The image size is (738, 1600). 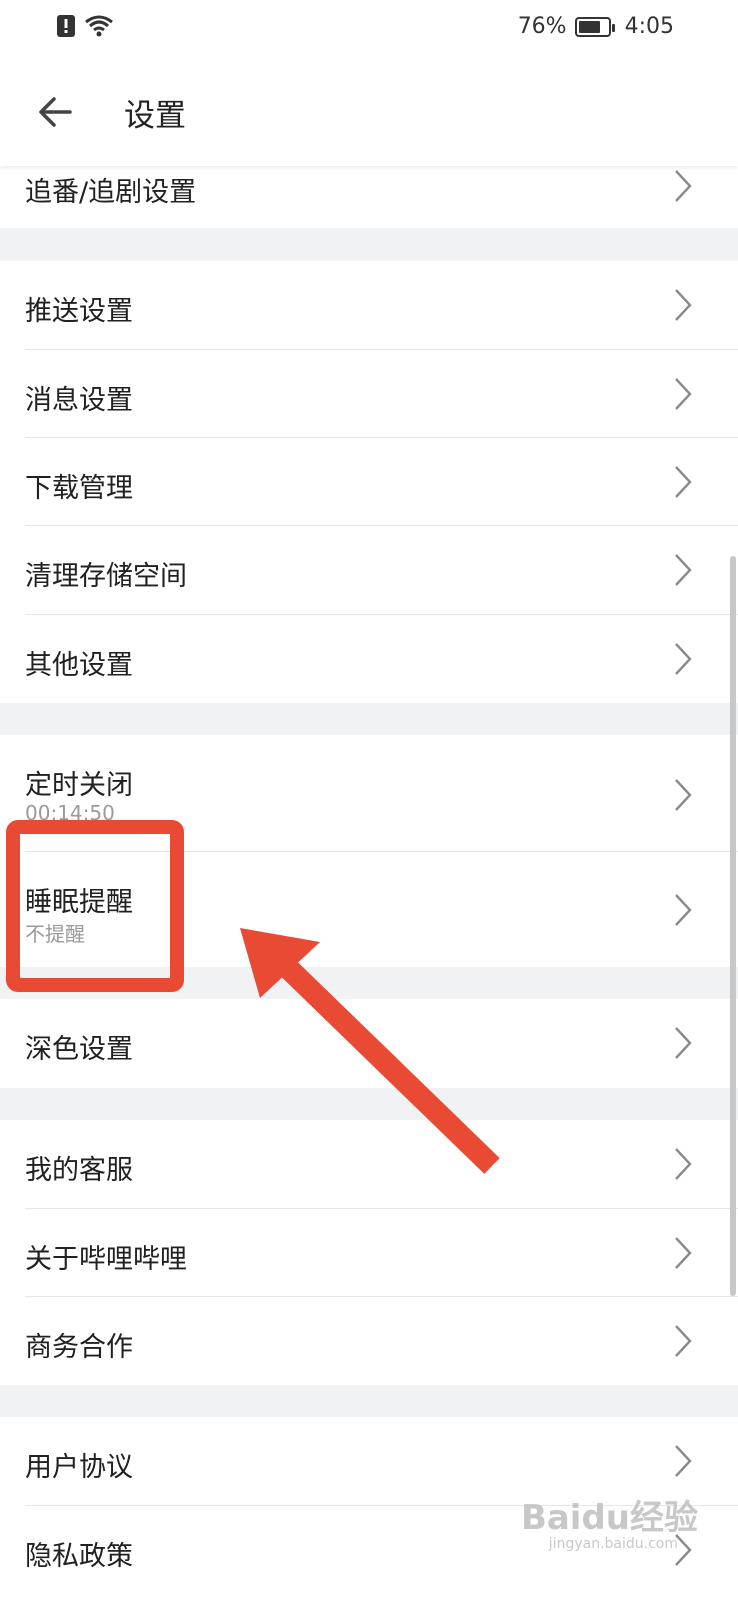 What do you see at coordinates (79, 1556) in the screenshot?
I see `settings-item-label: 隐私政策` at bounding box center [79, 1556].